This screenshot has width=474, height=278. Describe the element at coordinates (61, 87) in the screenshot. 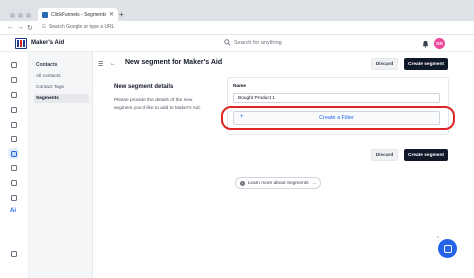

I see `sidebar-item-contact-tags: Contact Tags` at that location.